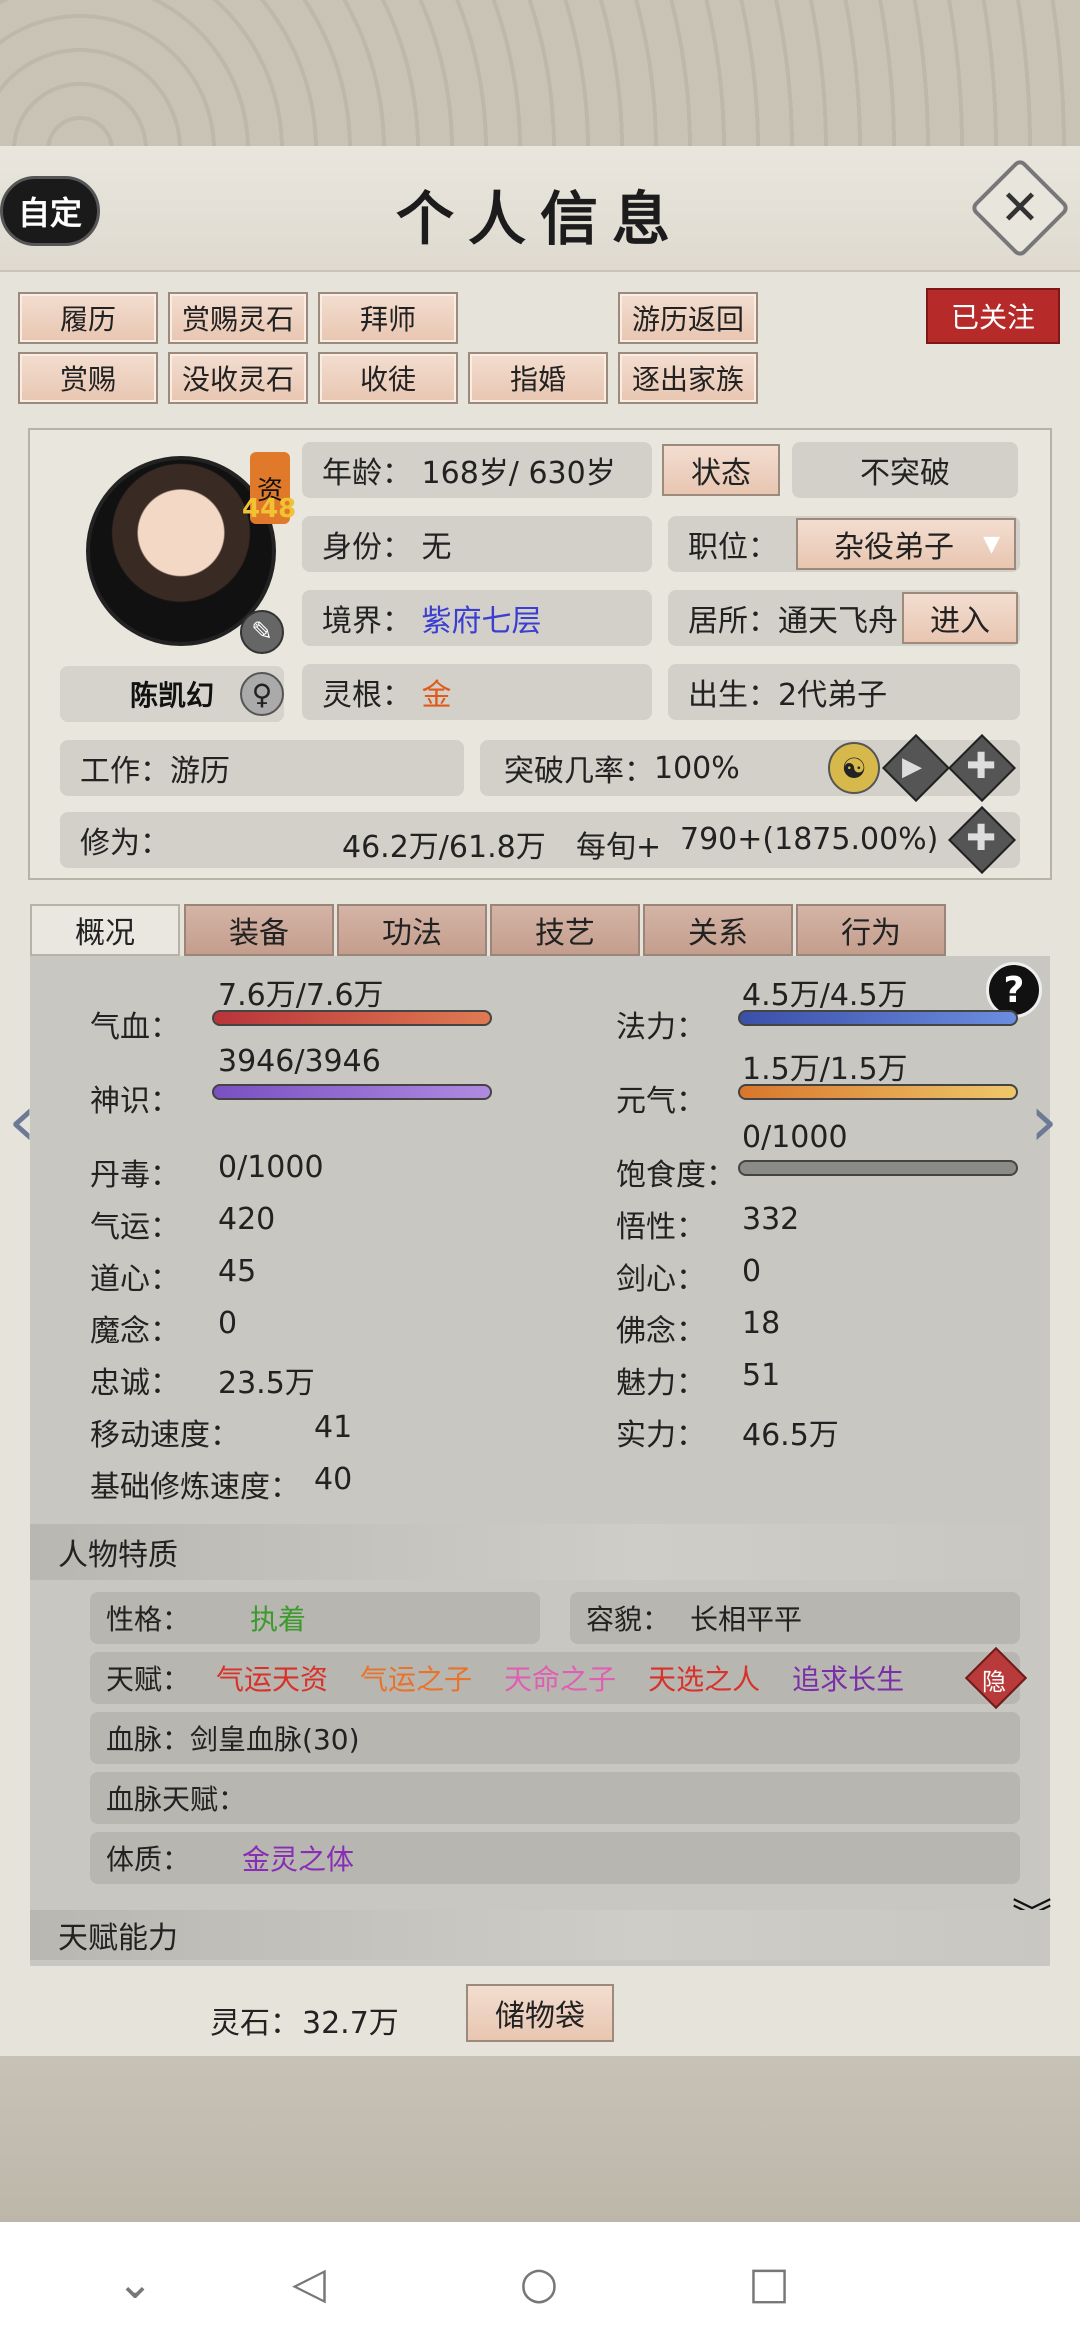 The height and width of the screenshot is (2340, 1080). Describe the element at coordinates (844, 692) in the screenshot. I see `birth-field: 出生： 2代弟子` at that location.